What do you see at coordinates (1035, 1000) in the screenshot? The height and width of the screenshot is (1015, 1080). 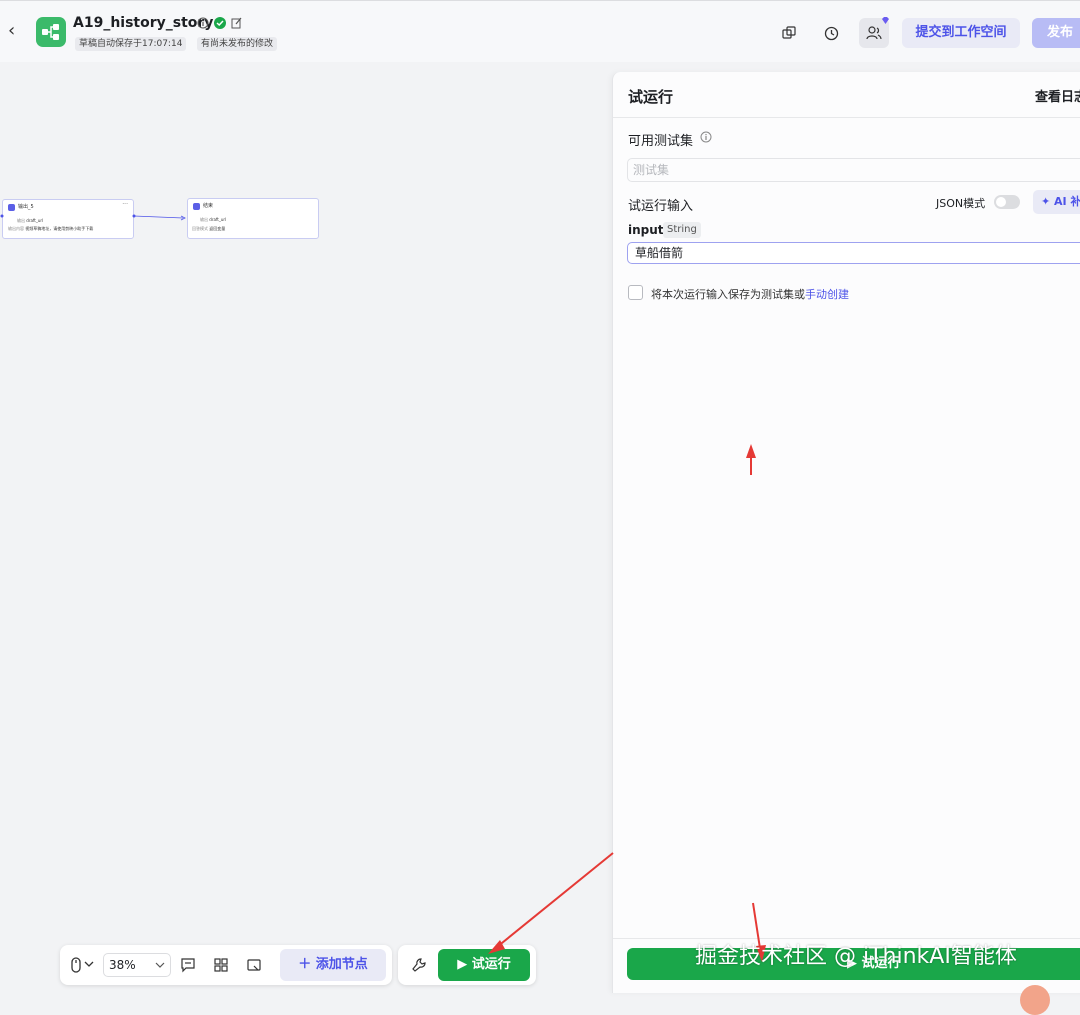 I see `floating-avatar` at bounding box center [1035, 1000].